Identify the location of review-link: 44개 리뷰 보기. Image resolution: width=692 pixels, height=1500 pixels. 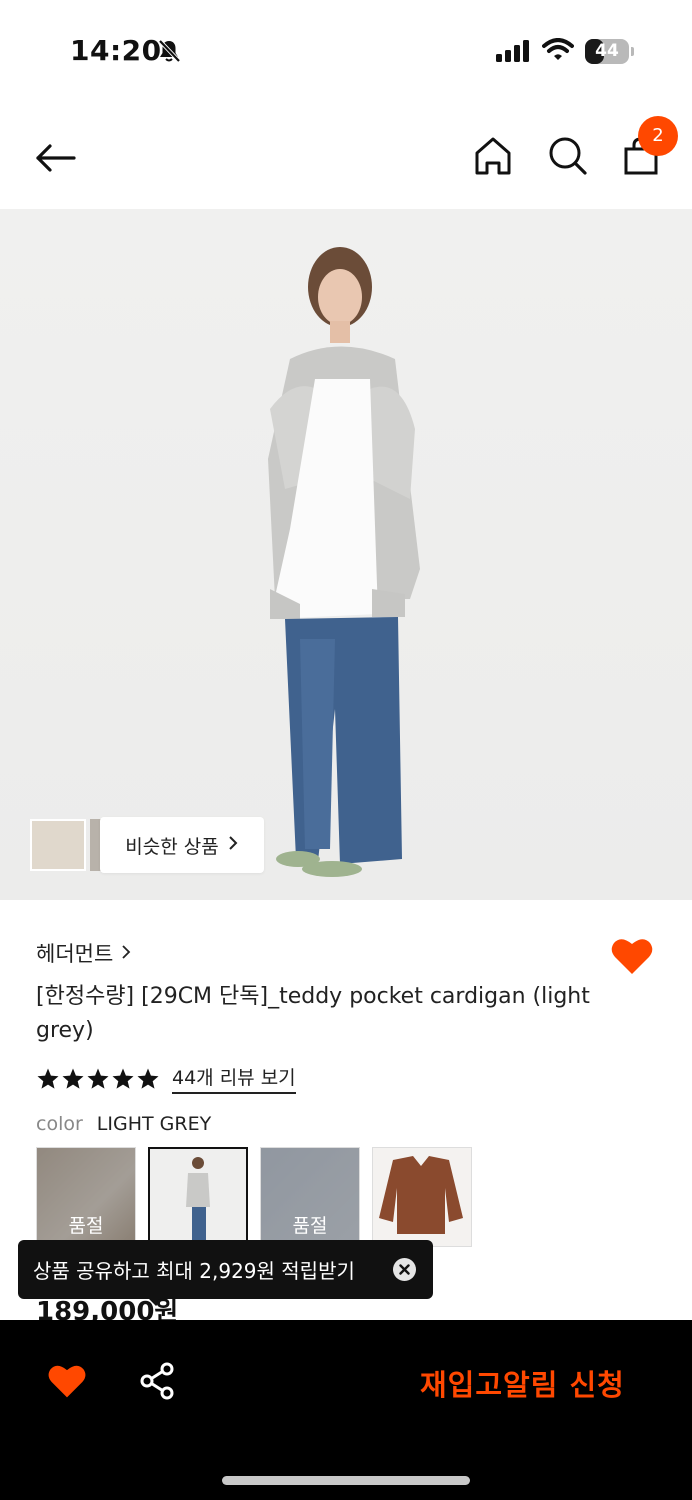
(234, 1078).